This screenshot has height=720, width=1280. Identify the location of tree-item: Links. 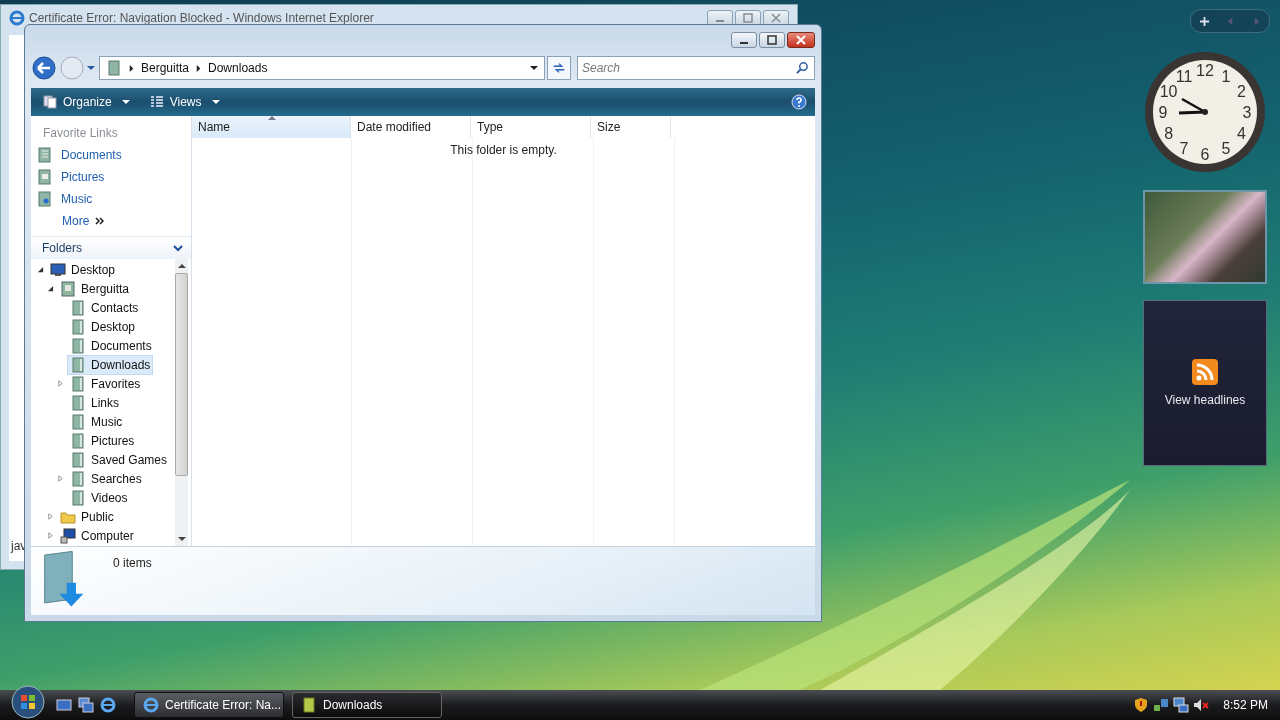
(94, 402).